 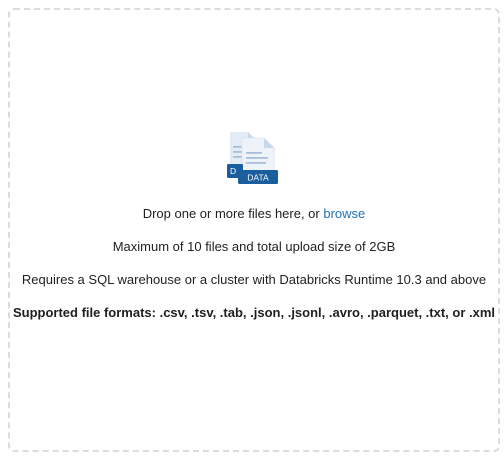 I want to click on drop-instructions: Drop one or more files here, or browse, so click(x=254, y=214).